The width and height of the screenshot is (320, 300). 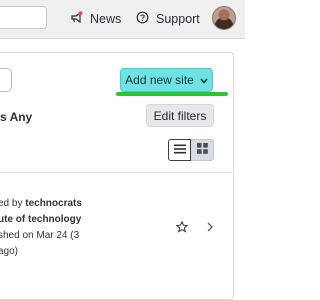 What do you see at coordinates (13, 203) in the screenshot?
I see `site-owner-prefix: ed by` at bounding box center [13, 203].